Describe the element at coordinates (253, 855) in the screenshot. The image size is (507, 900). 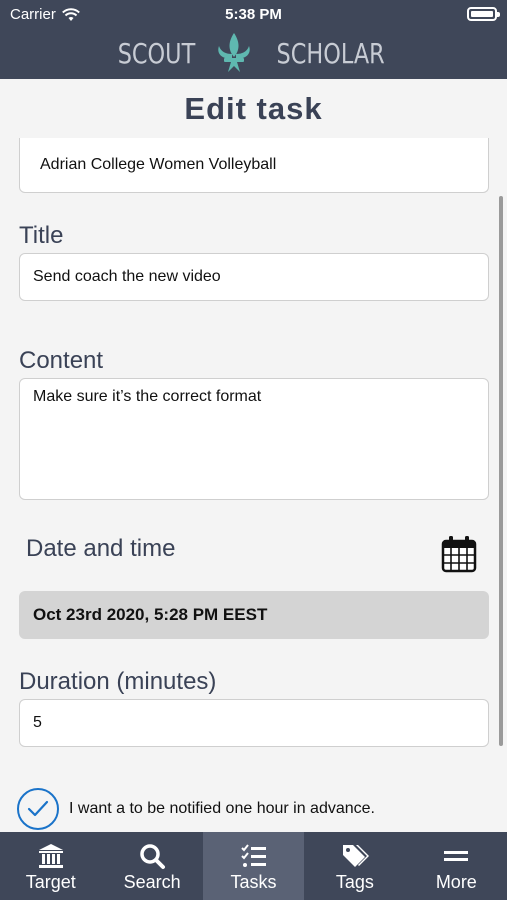
I see `tasks-icon` at that location.